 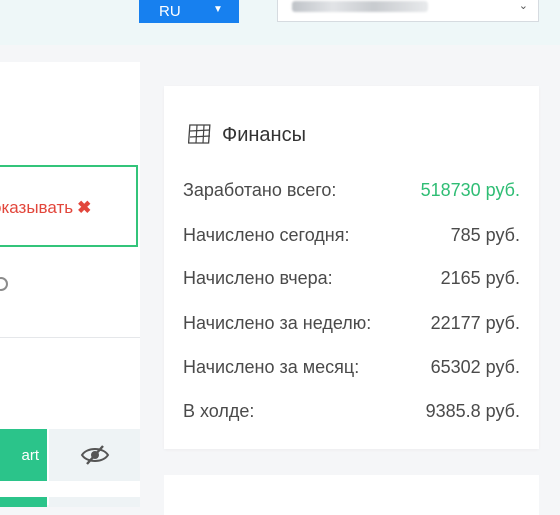 What do you see at coordinates (84, 207) in the screenshot?
I see `close-icon: ✖` at bounding box center [84, 207].